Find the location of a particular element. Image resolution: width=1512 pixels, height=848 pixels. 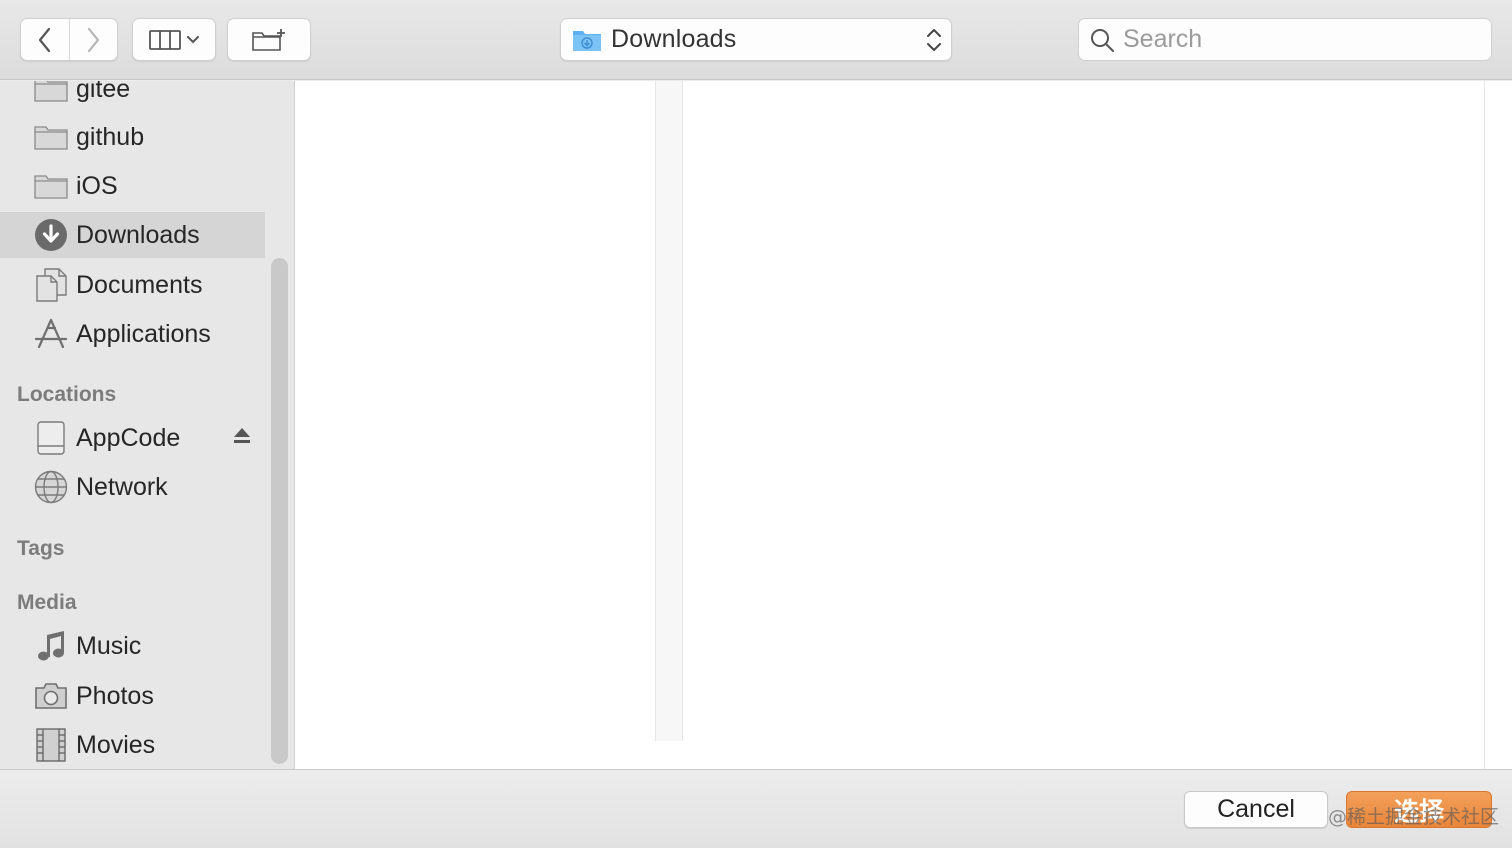

cancel-button: Cancel is located at coordinates (1256, 809).